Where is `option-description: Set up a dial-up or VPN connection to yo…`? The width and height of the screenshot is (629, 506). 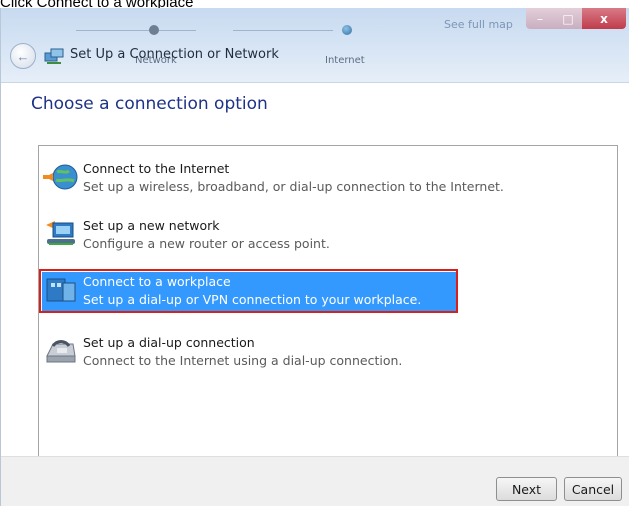 option-description: Set up a dial-up or VPN connection to yo… is located at coordinates (252, 299).